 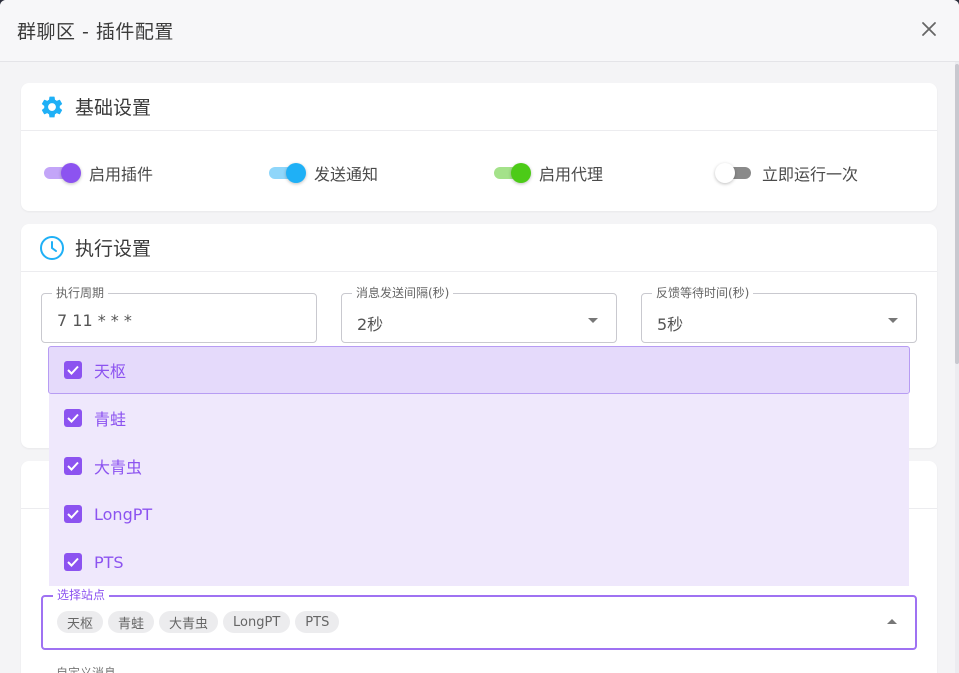 What do you see at coordinates (479, 418) in the screenshot?
I see `site-option: 青蛙` at bounding box center [479, 418].